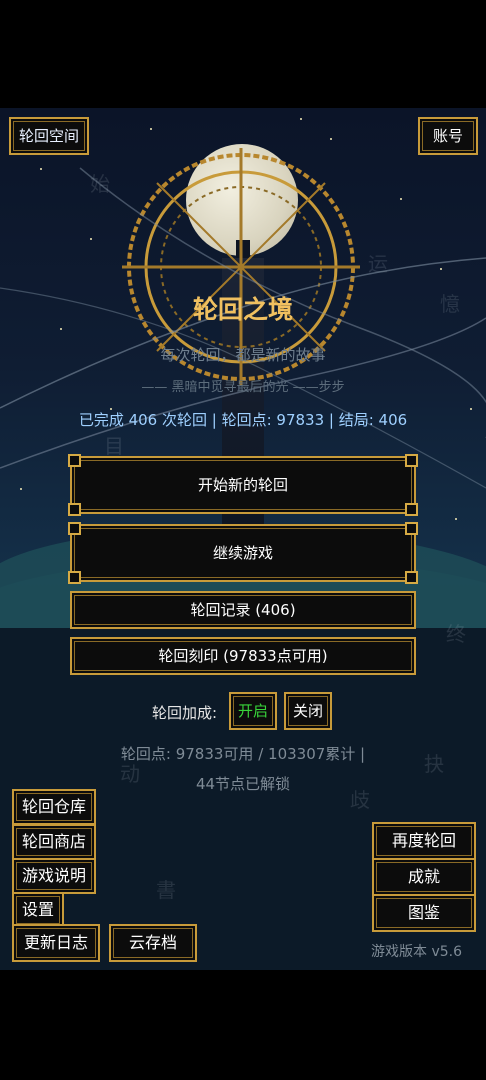 This screenshot has width=486, height=1080. Describe the element at coordinates (100, 184) in the screenshot. I see `watermark-char: 始` at that location.